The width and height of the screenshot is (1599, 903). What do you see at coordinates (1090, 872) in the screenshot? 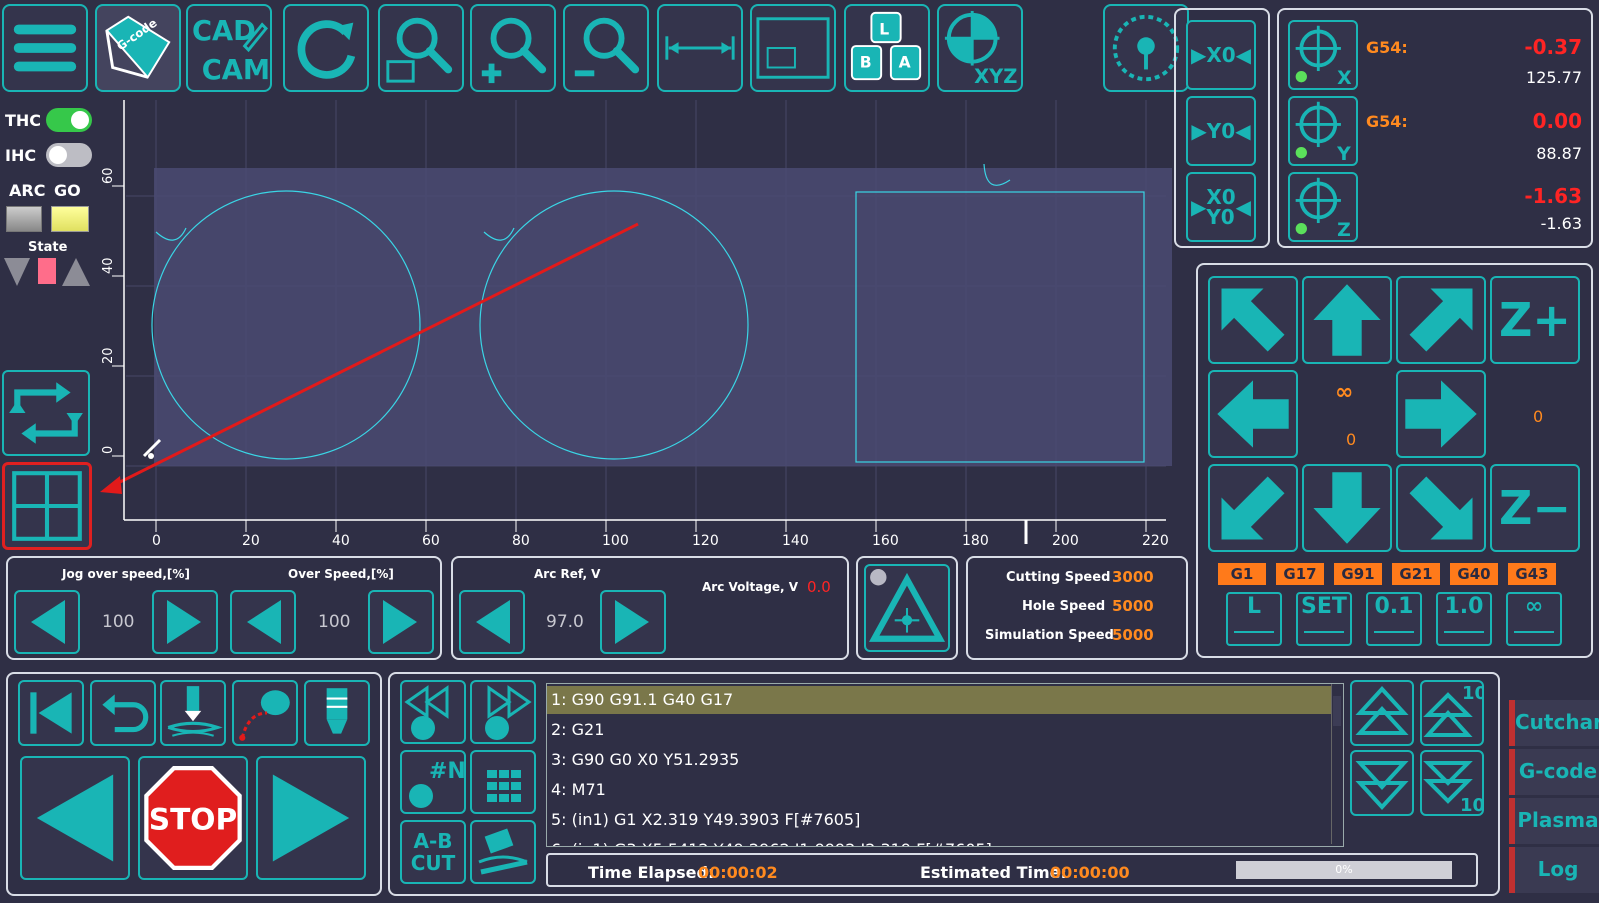
I see `estimated-time-value: 00:00:00` at bounding box center [1090, 872].